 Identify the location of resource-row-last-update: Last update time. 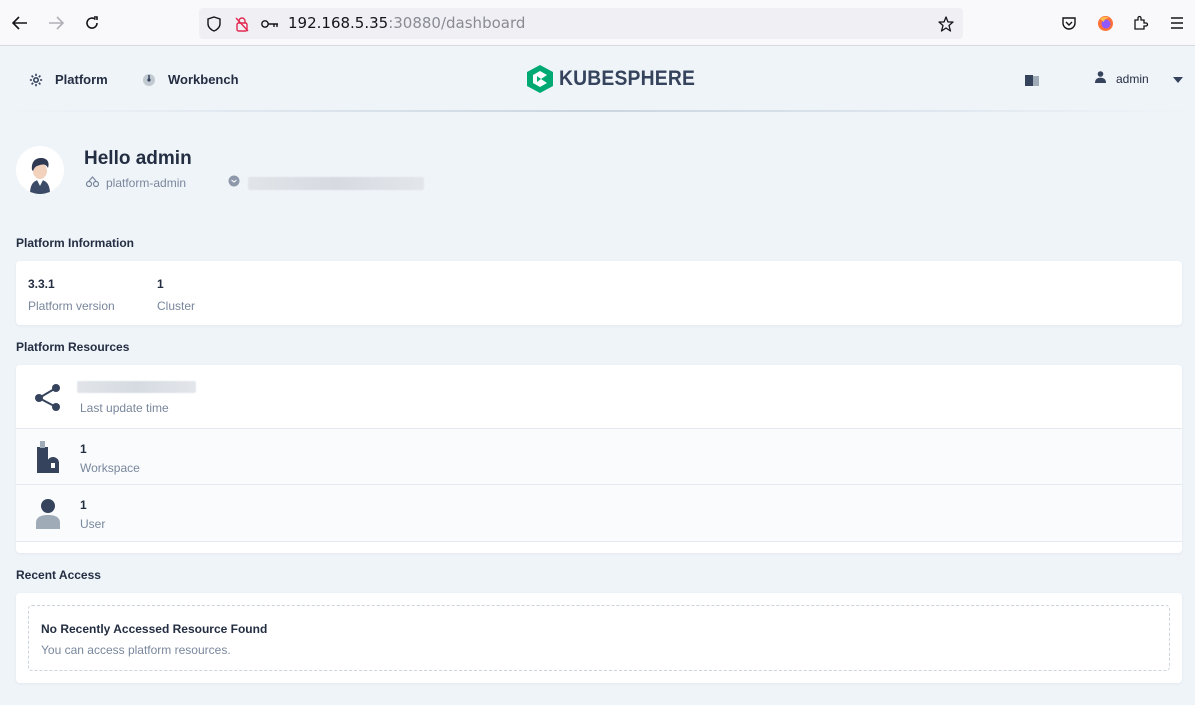
(599, 397).